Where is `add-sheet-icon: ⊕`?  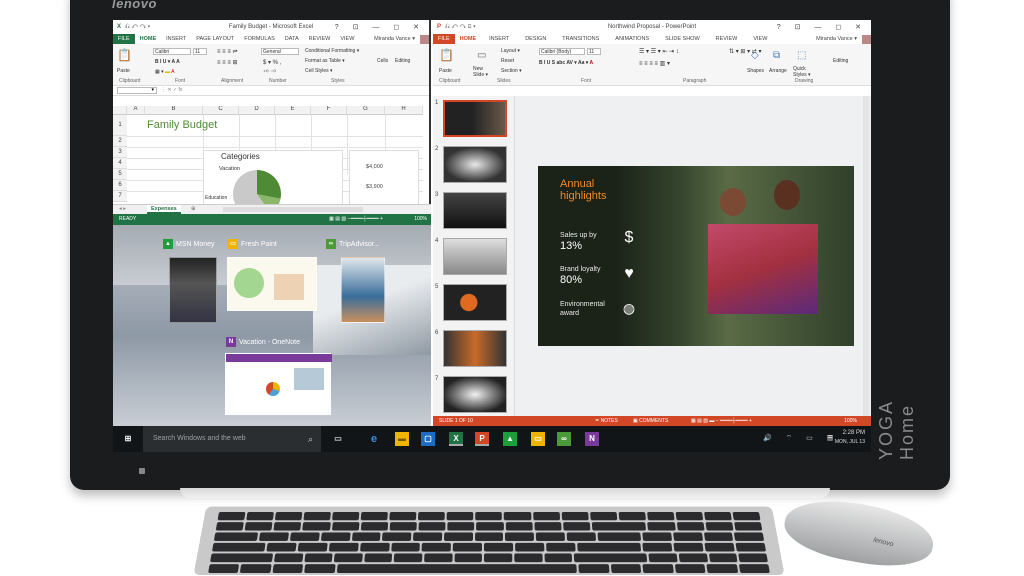 add-sheet-icon: ⊕ is located at coordinates (193, 209).